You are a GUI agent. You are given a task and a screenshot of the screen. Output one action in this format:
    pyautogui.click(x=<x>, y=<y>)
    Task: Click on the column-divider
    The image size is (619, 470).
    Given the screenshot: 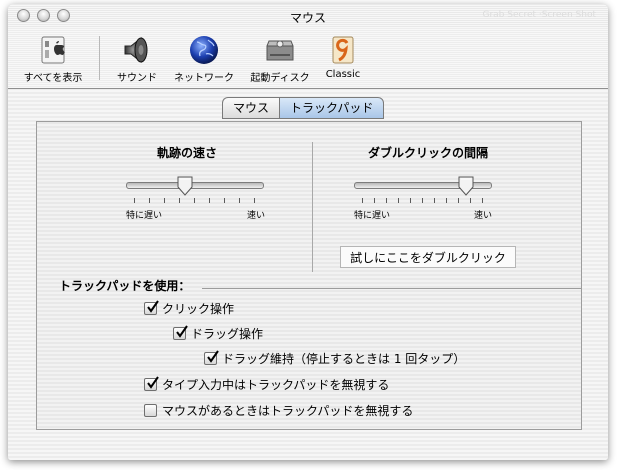 What is the action you would take?
    pyautogui.click(x=312, y=207)
    